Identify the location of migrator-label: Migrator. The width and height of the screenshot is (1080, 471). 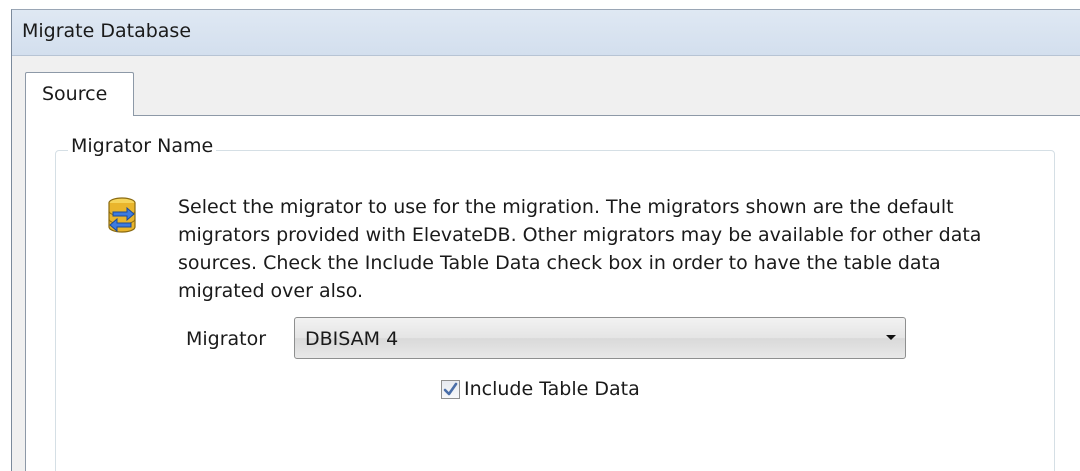
(226, 339).